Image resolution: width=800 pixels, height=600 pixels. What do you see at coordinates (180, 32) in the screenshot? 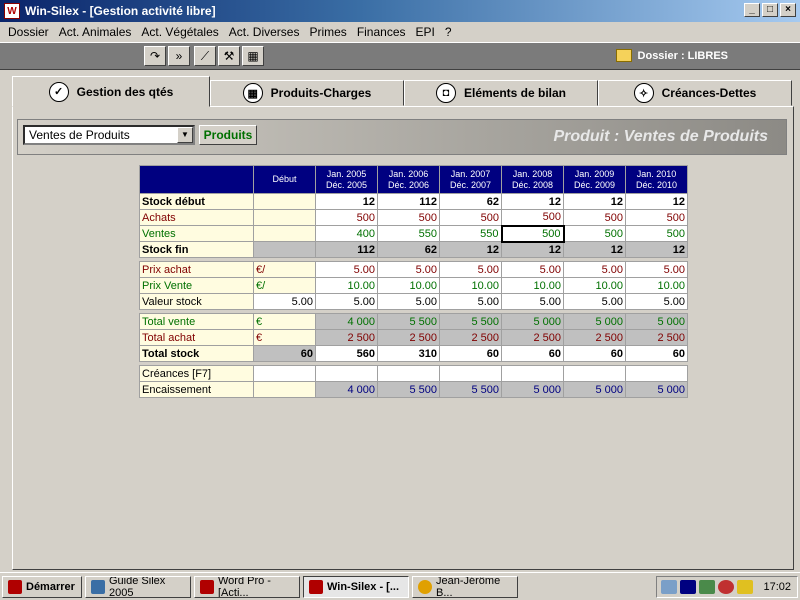
I see `menu-act-vegetales: Act. Végétales` at bounding box center [180, 32].